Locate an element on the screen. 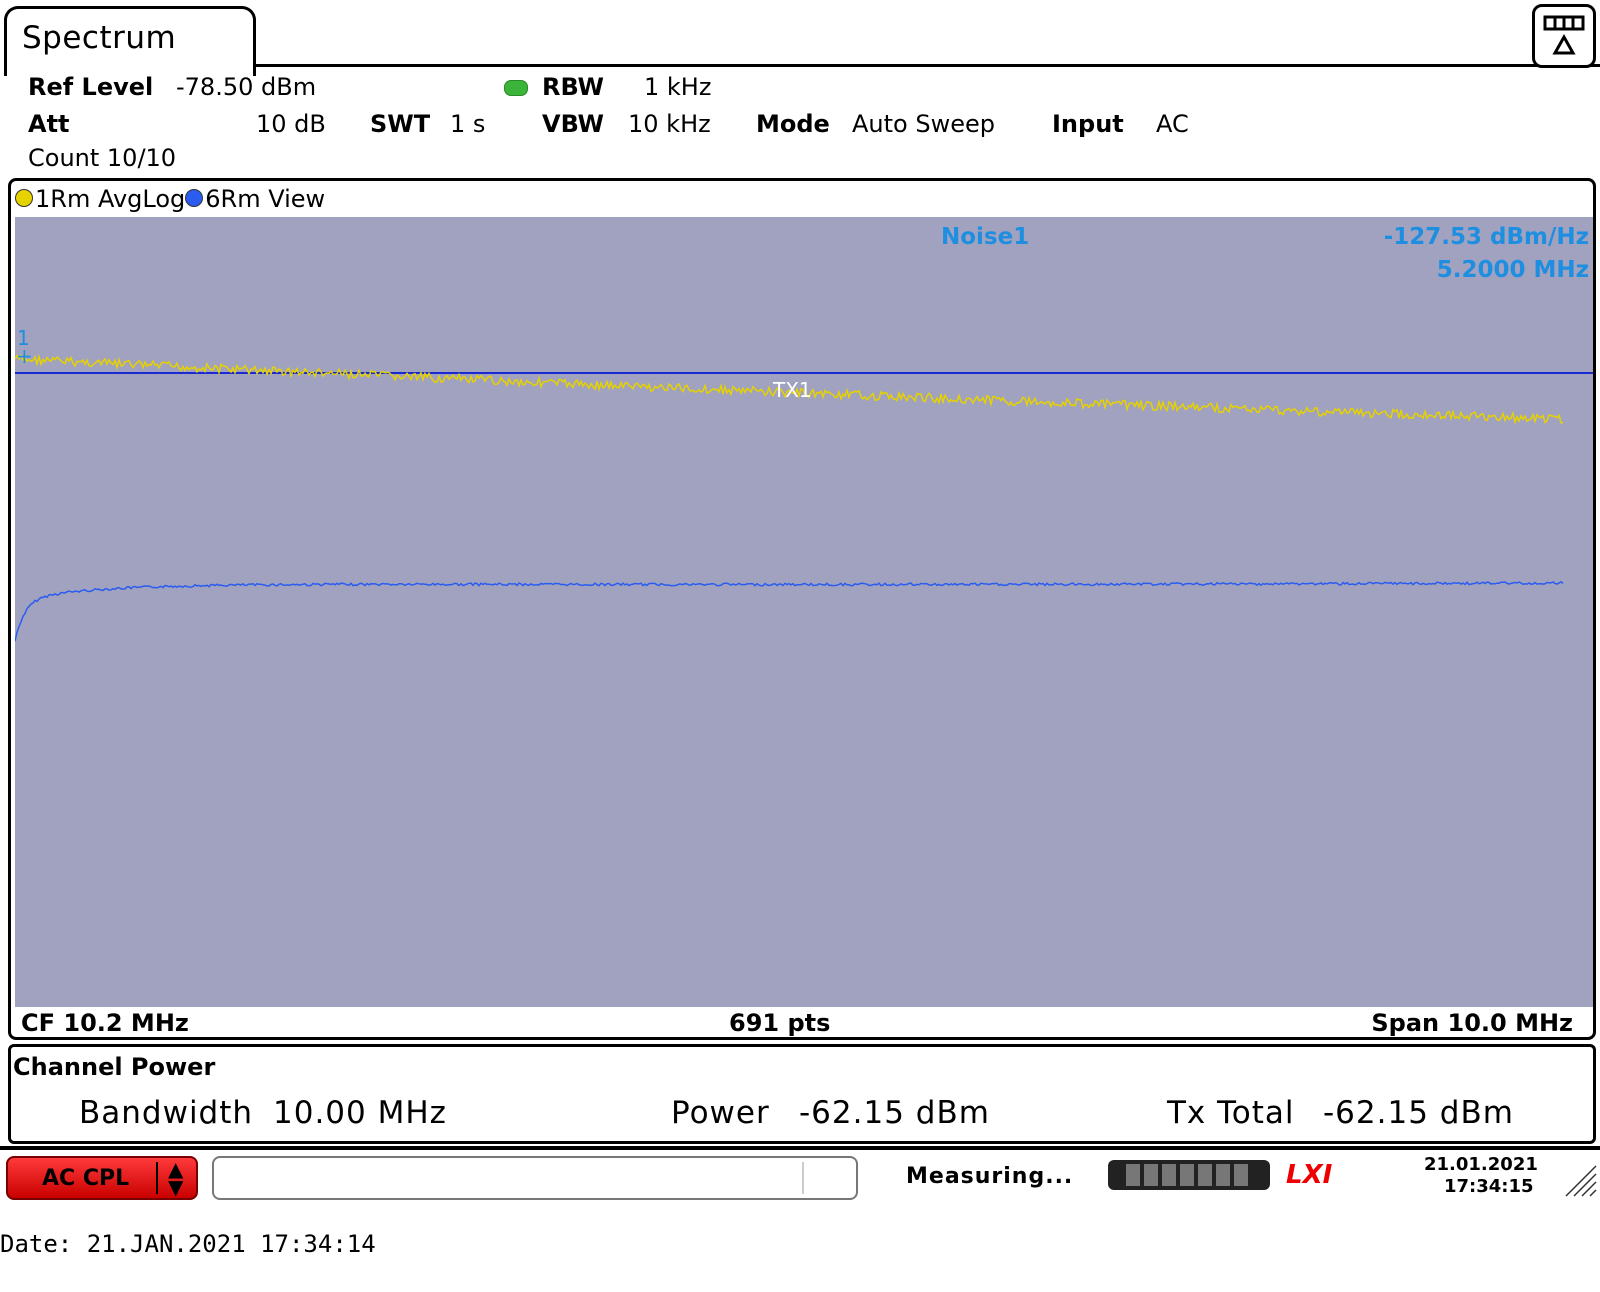  channel-power-title: Channel Power is located at coordinates (114, 1067).